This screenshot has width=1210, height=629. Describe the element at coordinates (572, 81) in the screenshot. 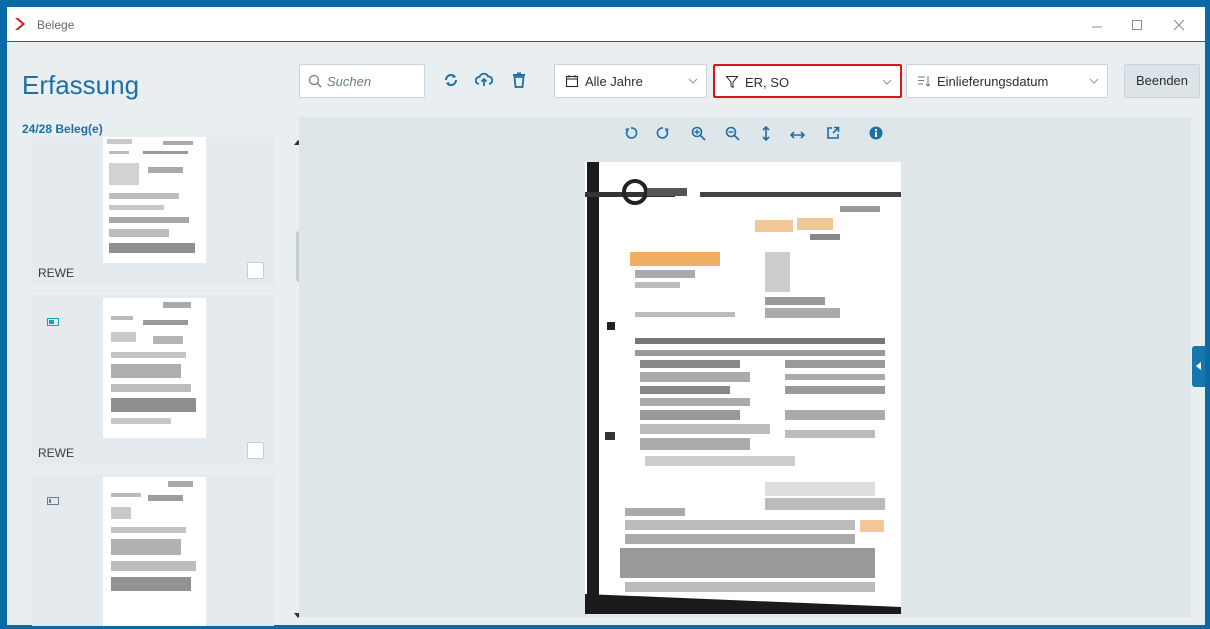

I see `calendar-icon` at that location.